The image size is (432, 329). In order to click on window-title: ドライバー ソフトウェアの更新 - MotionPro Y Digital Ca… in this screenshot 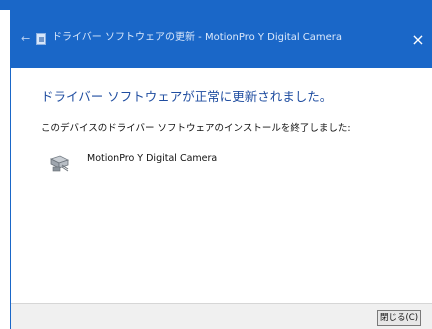, I will do `click(197, 37)`.